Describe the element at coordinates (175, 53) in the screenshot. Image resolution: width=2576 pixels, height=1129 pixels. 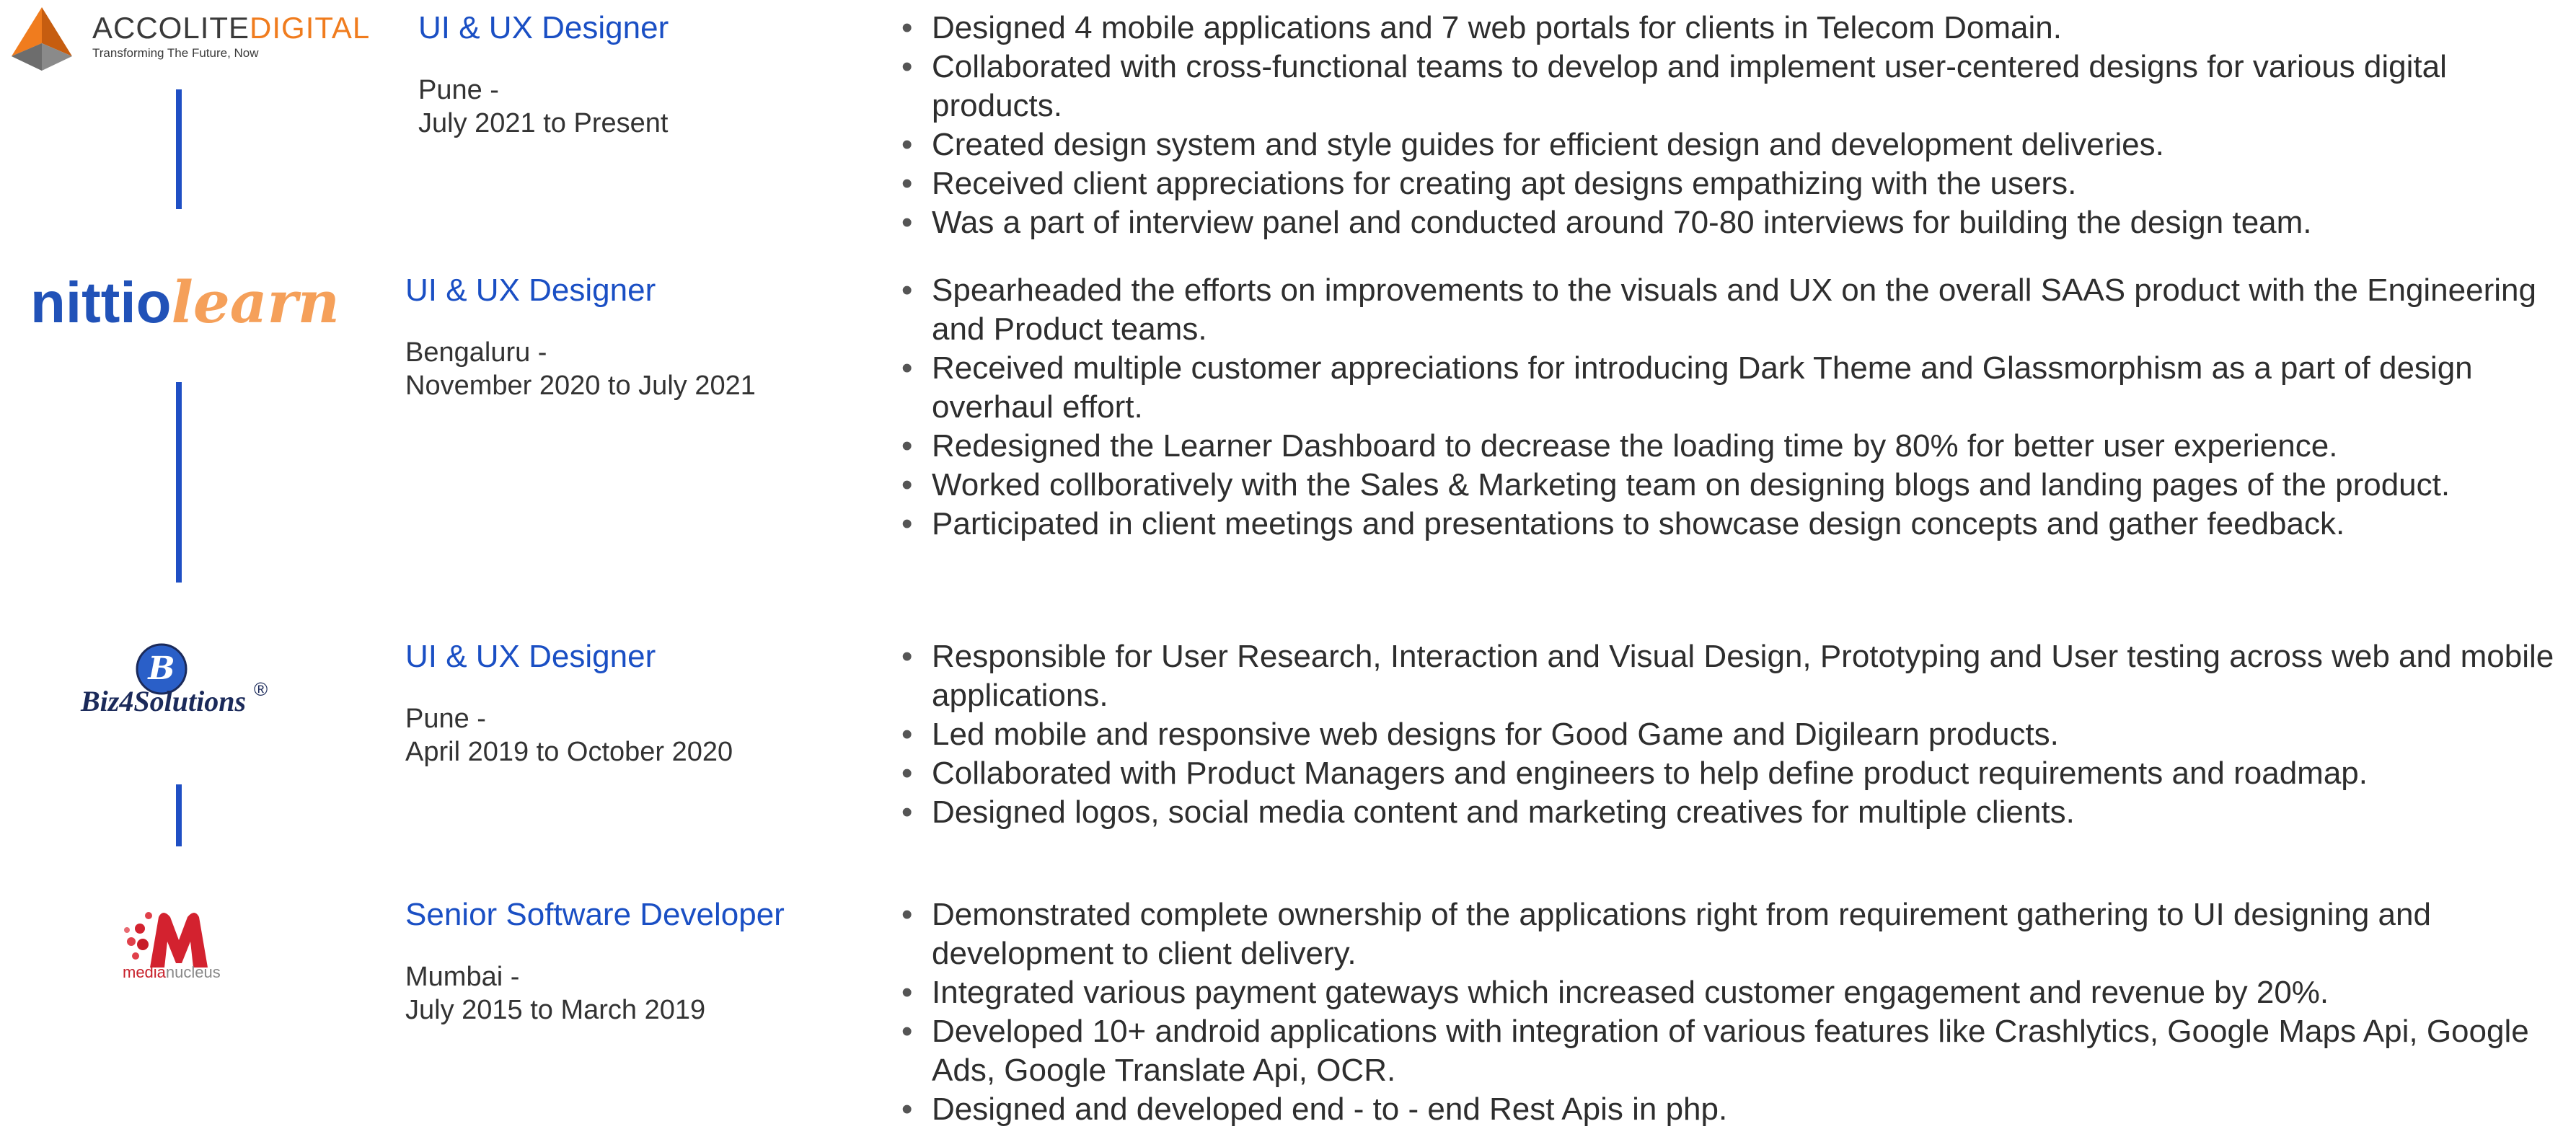
I see `accolite-tagline: Transforming The Future, Now` at that location.